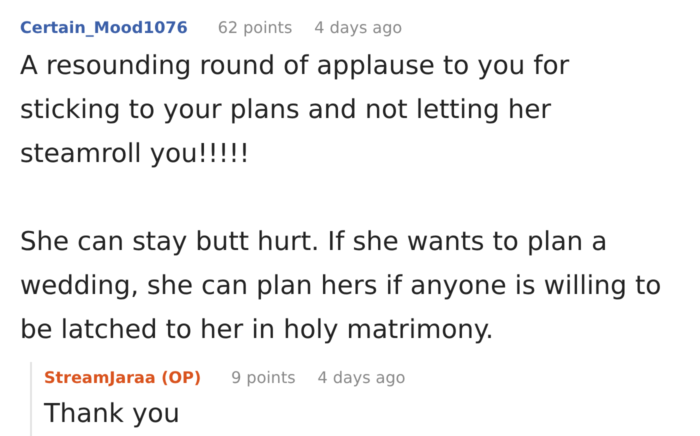  What do you see at coordinates (263, 377) in the screenshot?
I see `points-count: 9 points` at bounding box center [263, 377].